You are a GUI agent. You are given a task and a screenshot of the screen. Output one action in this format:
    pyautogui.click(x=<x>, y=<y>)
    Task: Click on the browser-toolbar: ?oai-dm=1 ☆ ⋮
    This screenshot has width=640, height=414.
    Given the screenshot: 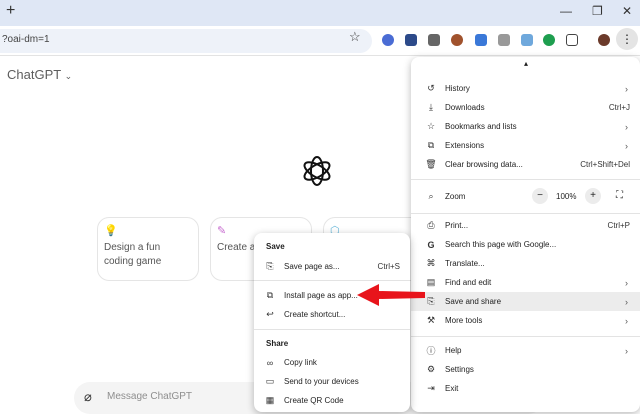 What is the action you would take?
    pyautogui.click(x=320, y=41)
    